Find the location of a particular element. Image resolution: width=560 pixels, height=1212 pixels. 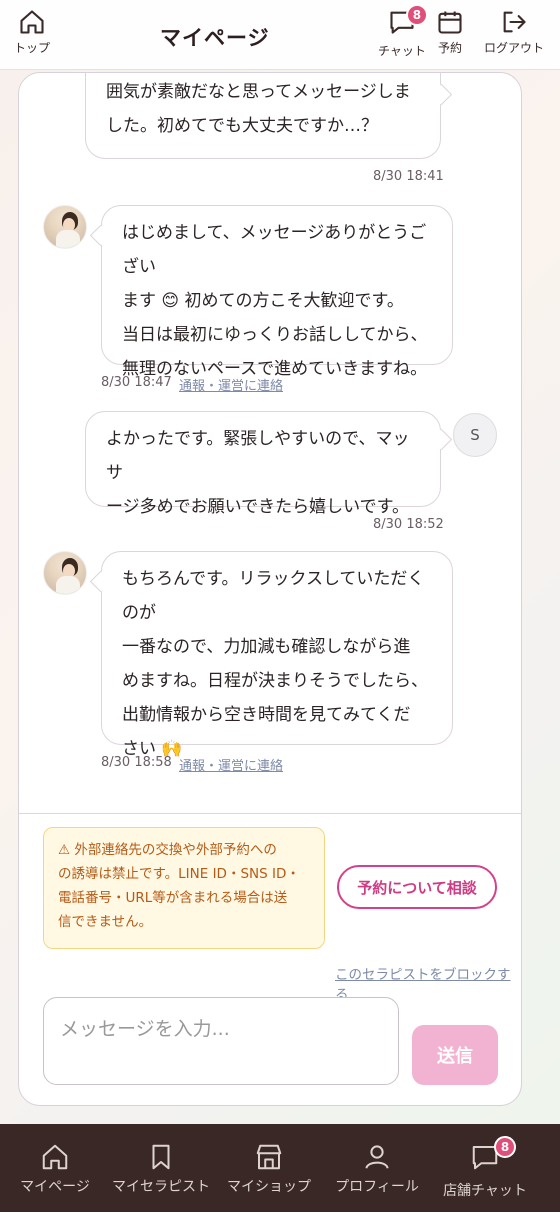

logout-nav-label: ログアウト is located at coordinates (514, 48).